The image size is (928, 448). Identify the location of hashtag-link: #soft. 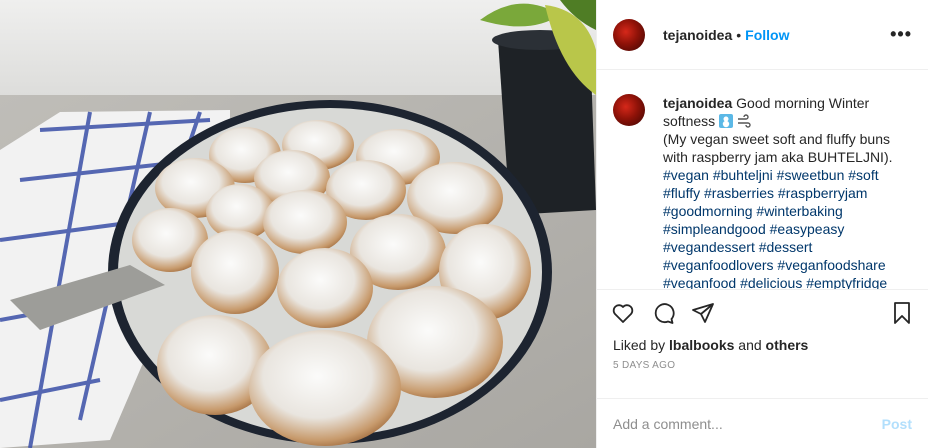
(863, 175).